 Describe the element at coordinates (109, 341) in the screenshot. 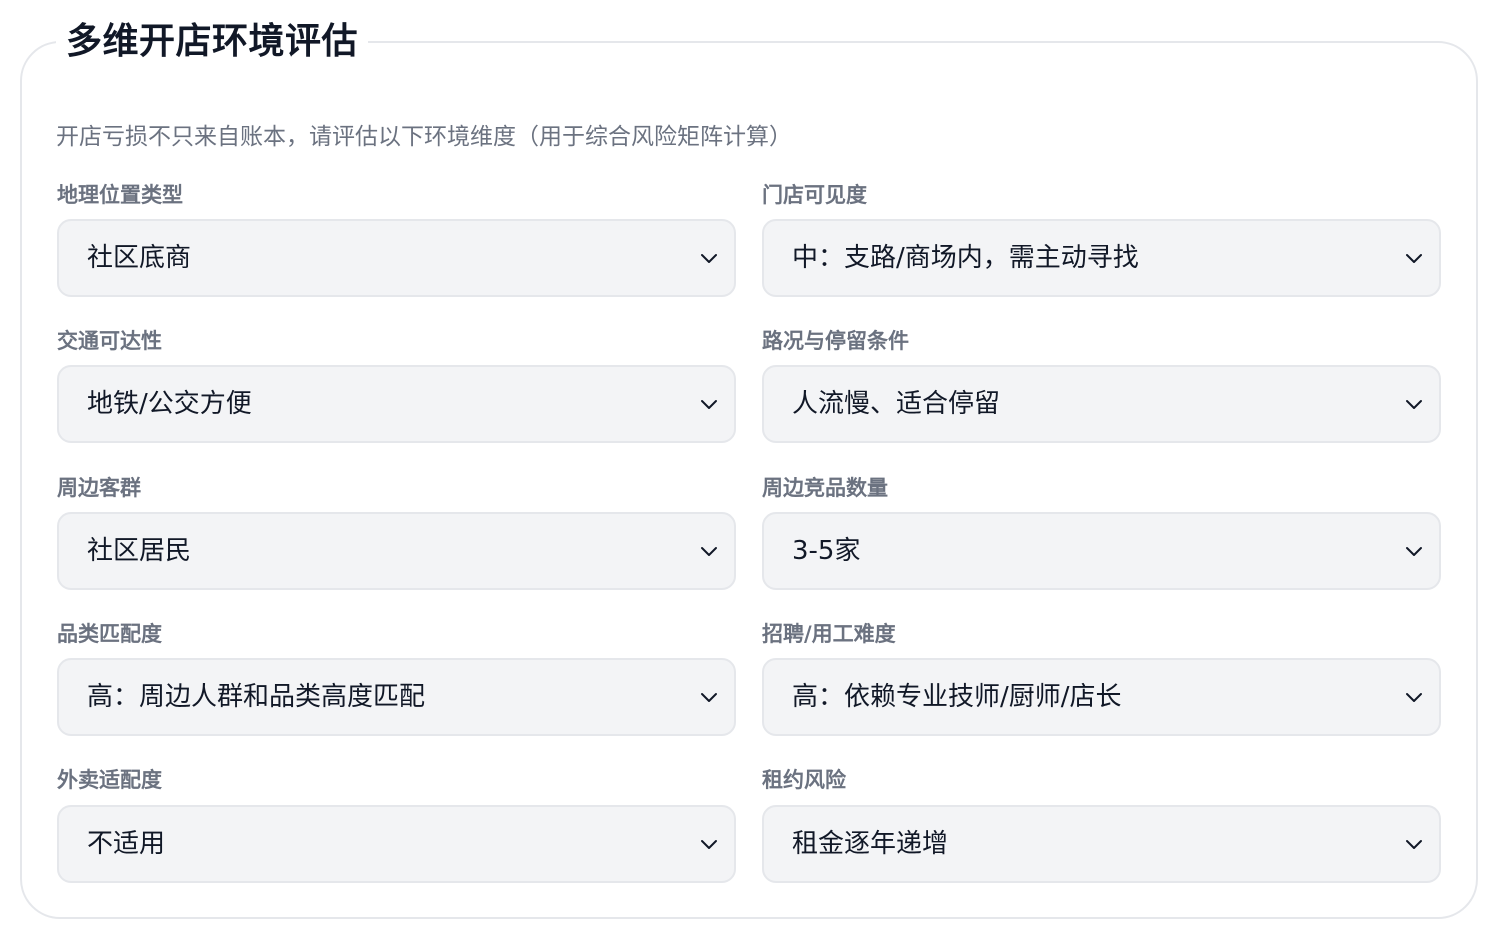

I see `accessibility-label: 交通可达性` at that location.